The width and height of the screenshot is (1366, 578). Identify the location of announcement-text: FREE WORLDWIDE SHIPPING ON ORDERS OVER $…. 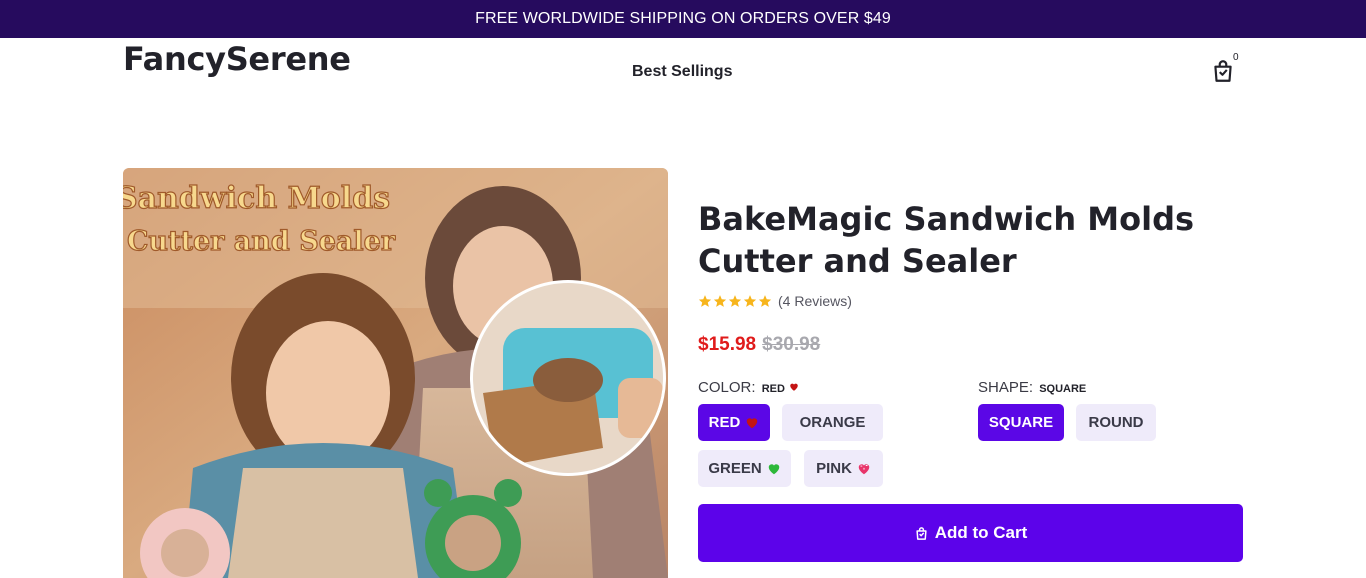
(683, 18).